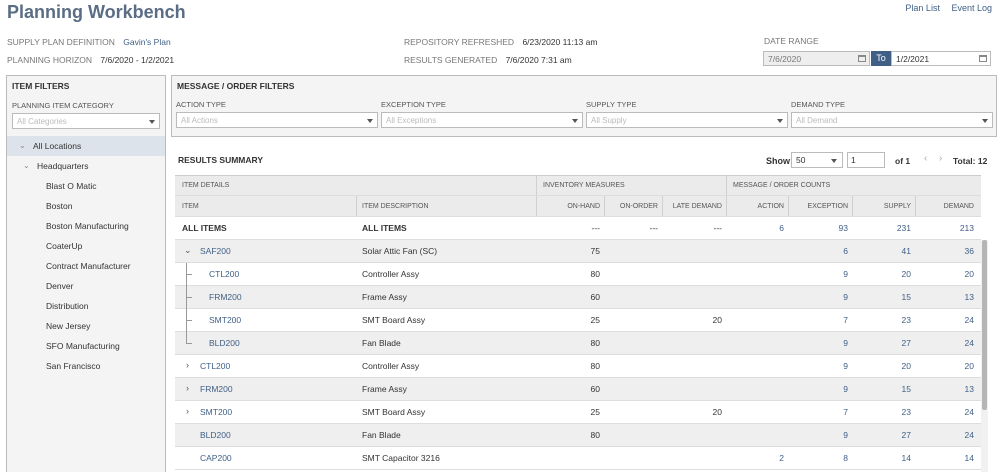  What do you see at coordinates (971, 8) in the screenshot?
I see `event-log-link: Event Log` at bounding box center [971, 8].